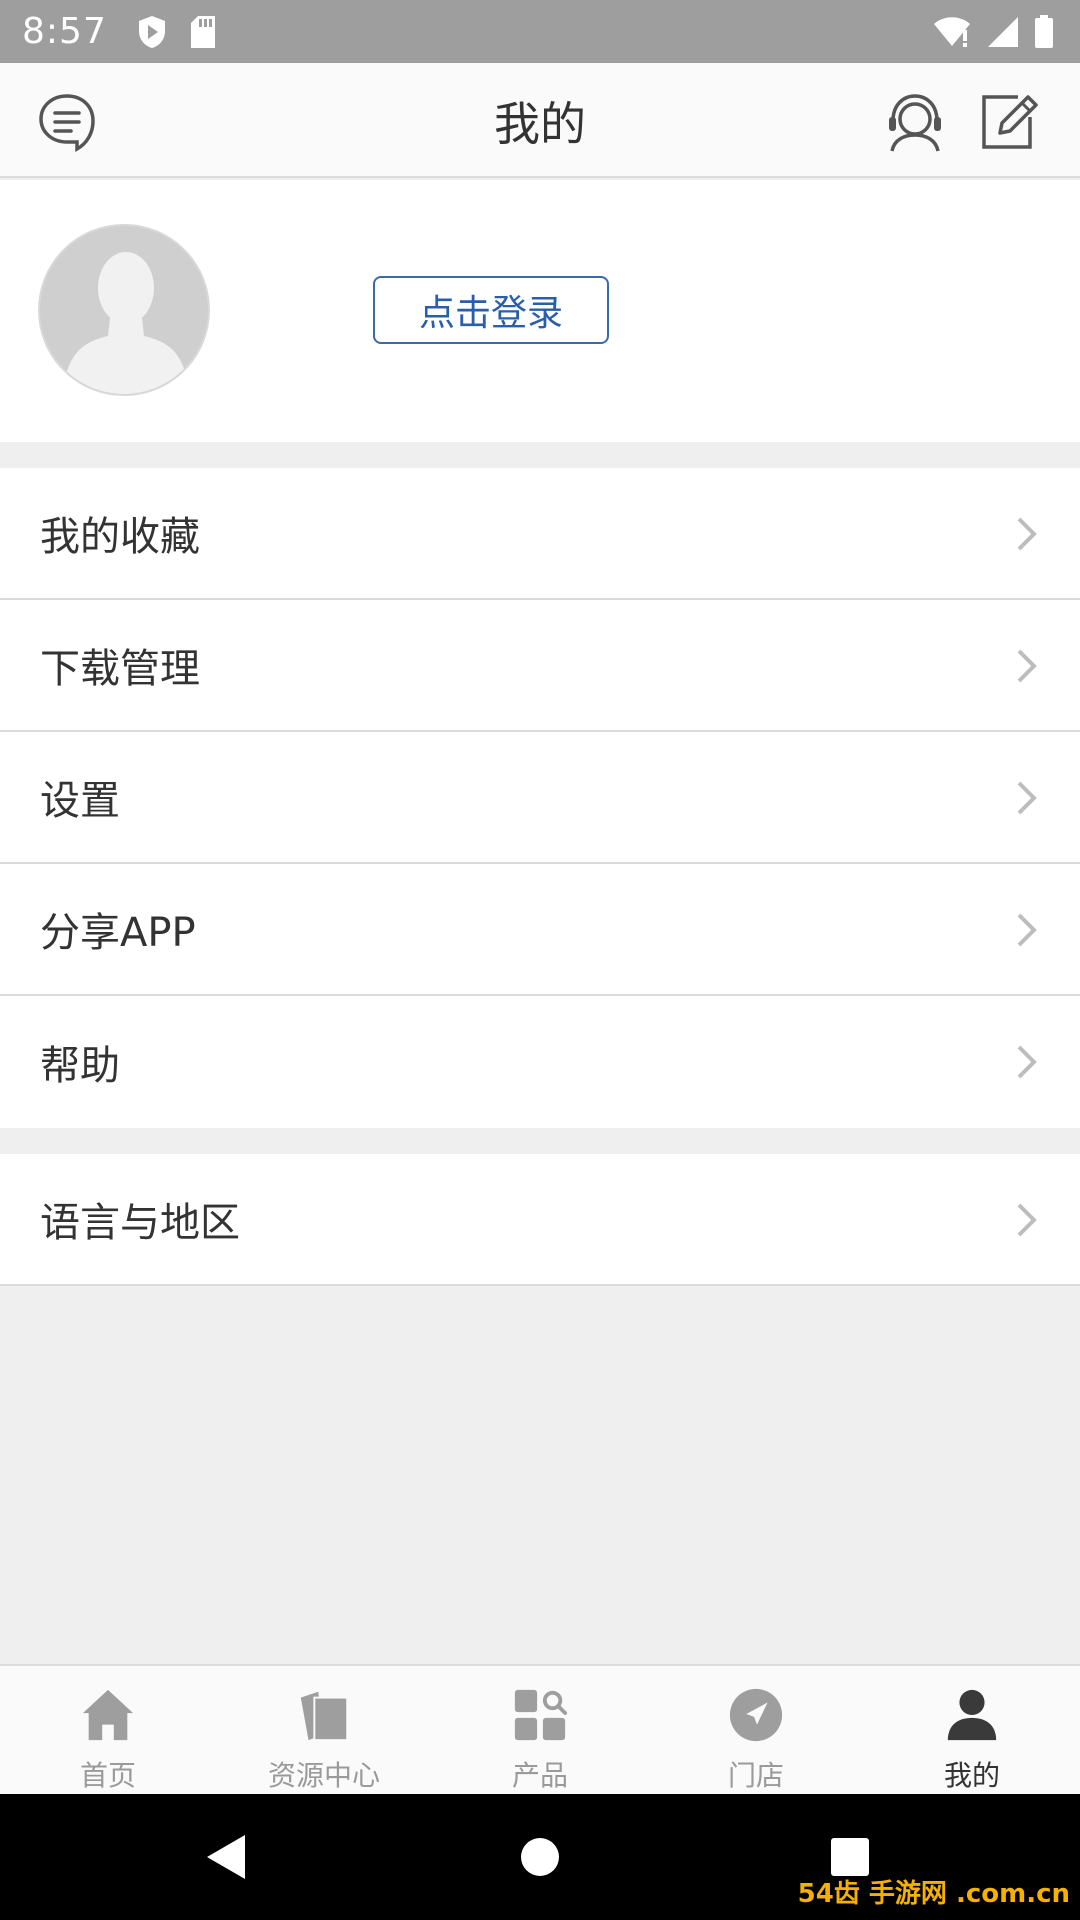  I want to click on home-icon, so click(108, 1715).